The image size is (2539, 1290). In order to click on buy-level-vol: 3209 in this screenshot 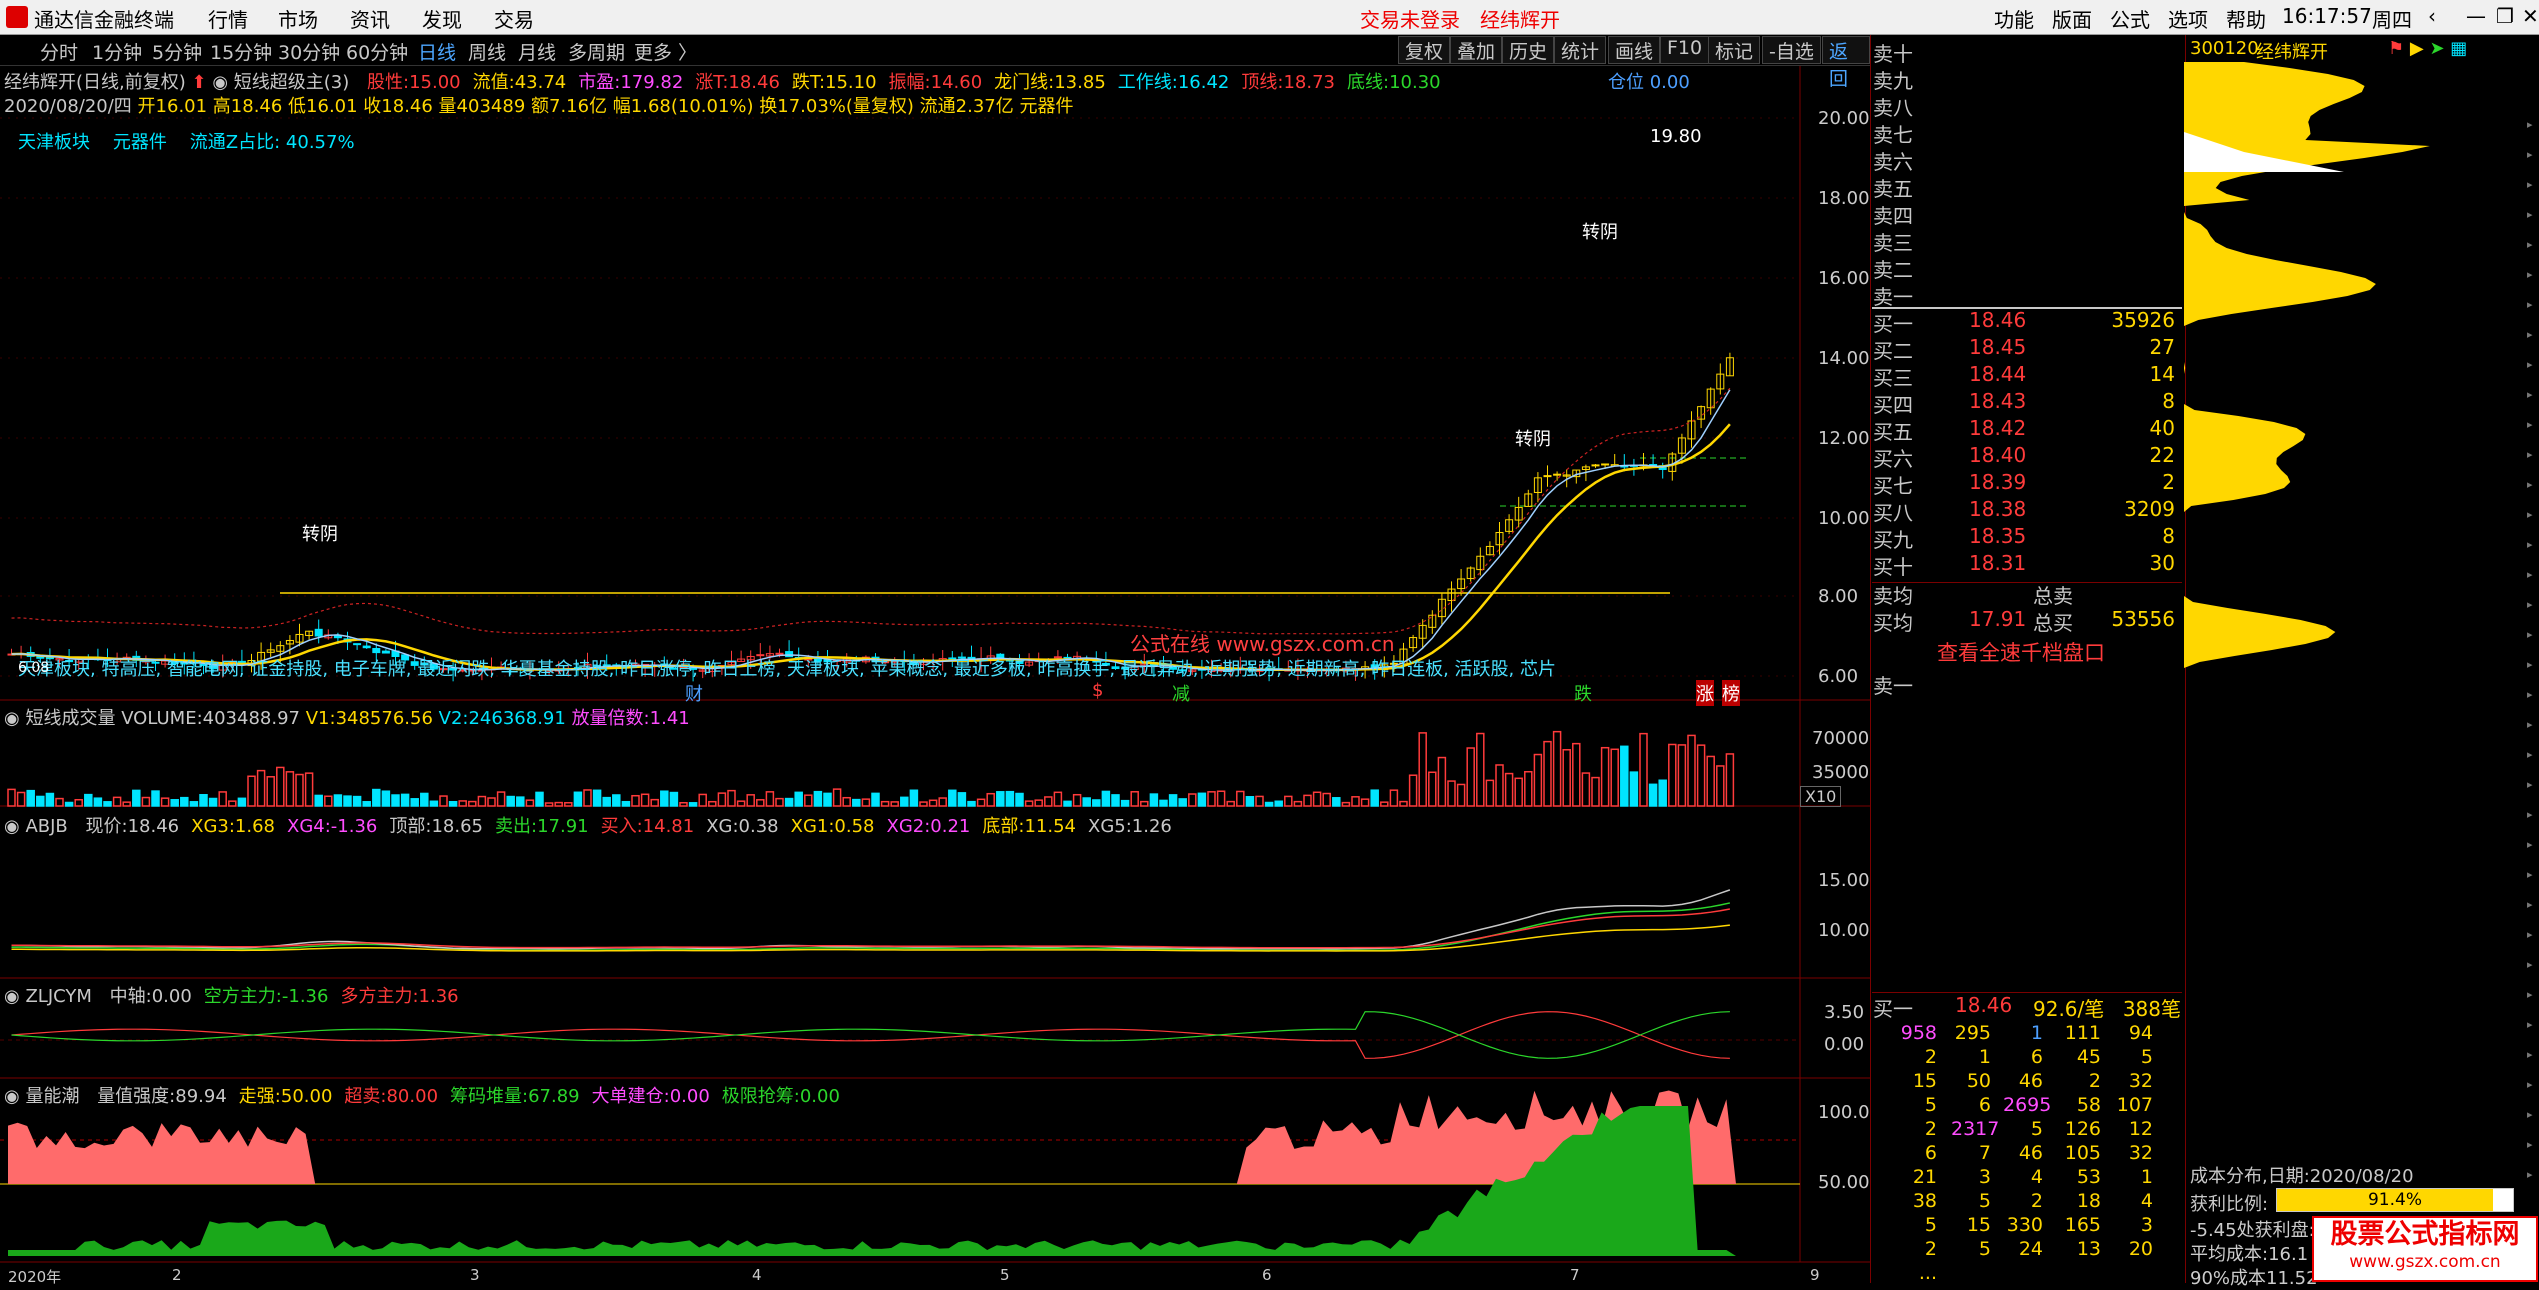, I will do `click(2149, 509)`.